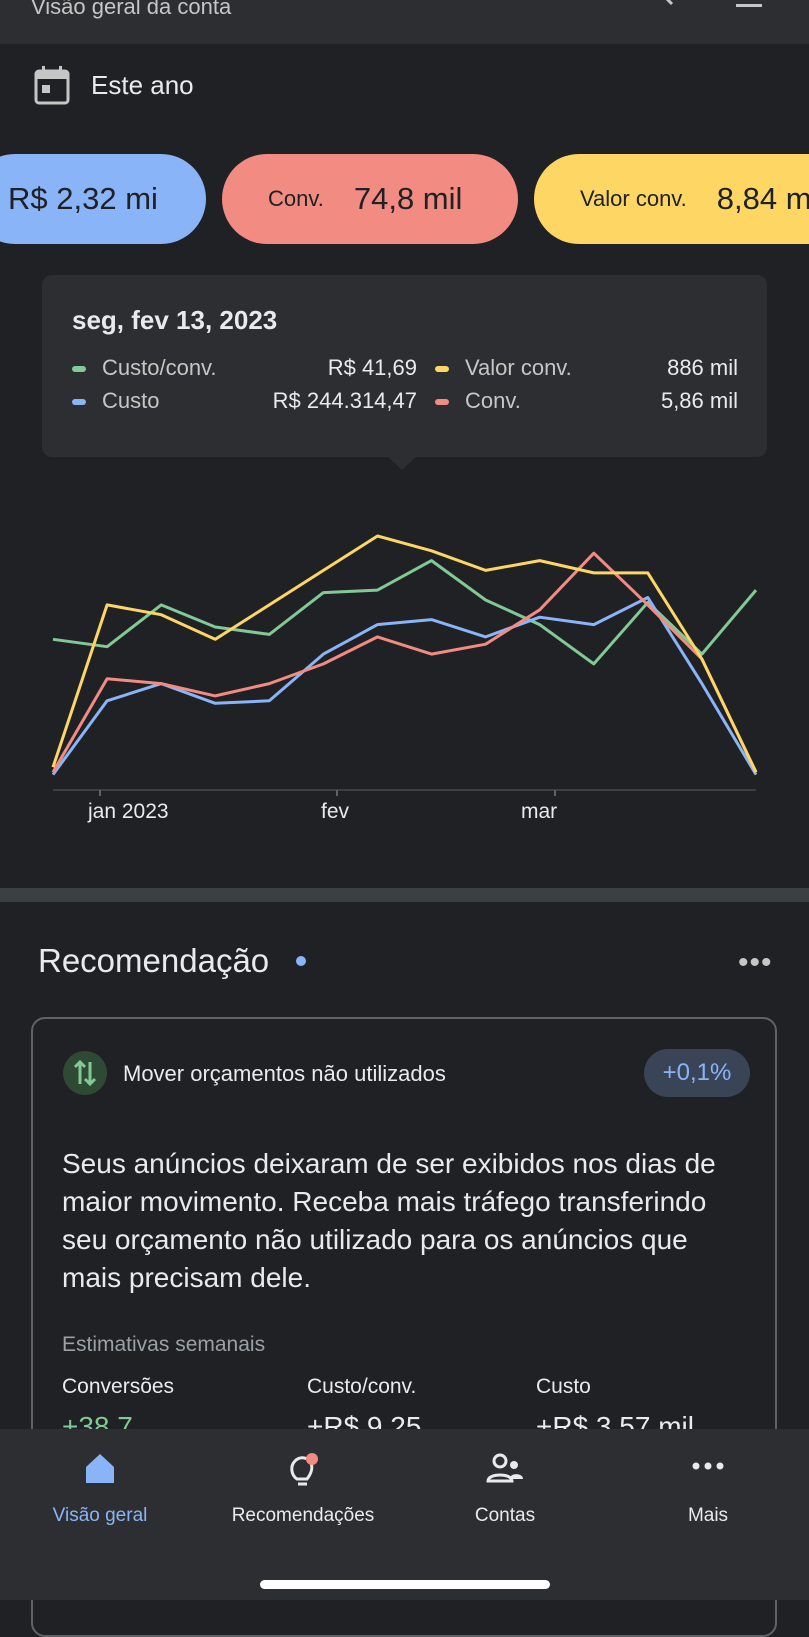 The width and height of the screenshot is (809, 1637). What do you see at coordinates (404, 895) in the screenshot?
I see `section-divider` at bounding box center [404, 895].